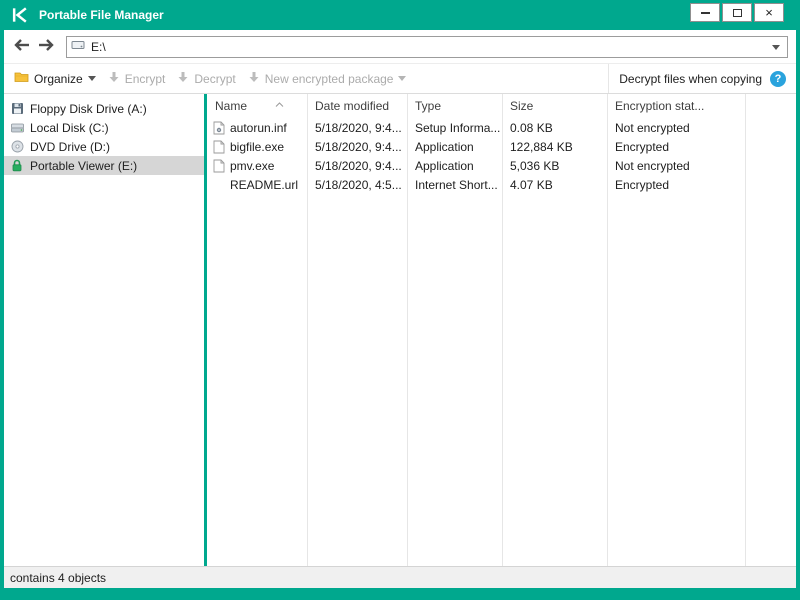 Image resolution: width=800 pixels, height=600 pixels. Describe the element at coordinates (279, 103) in the screenshot. I see `sort-ascending-icon` at that location.